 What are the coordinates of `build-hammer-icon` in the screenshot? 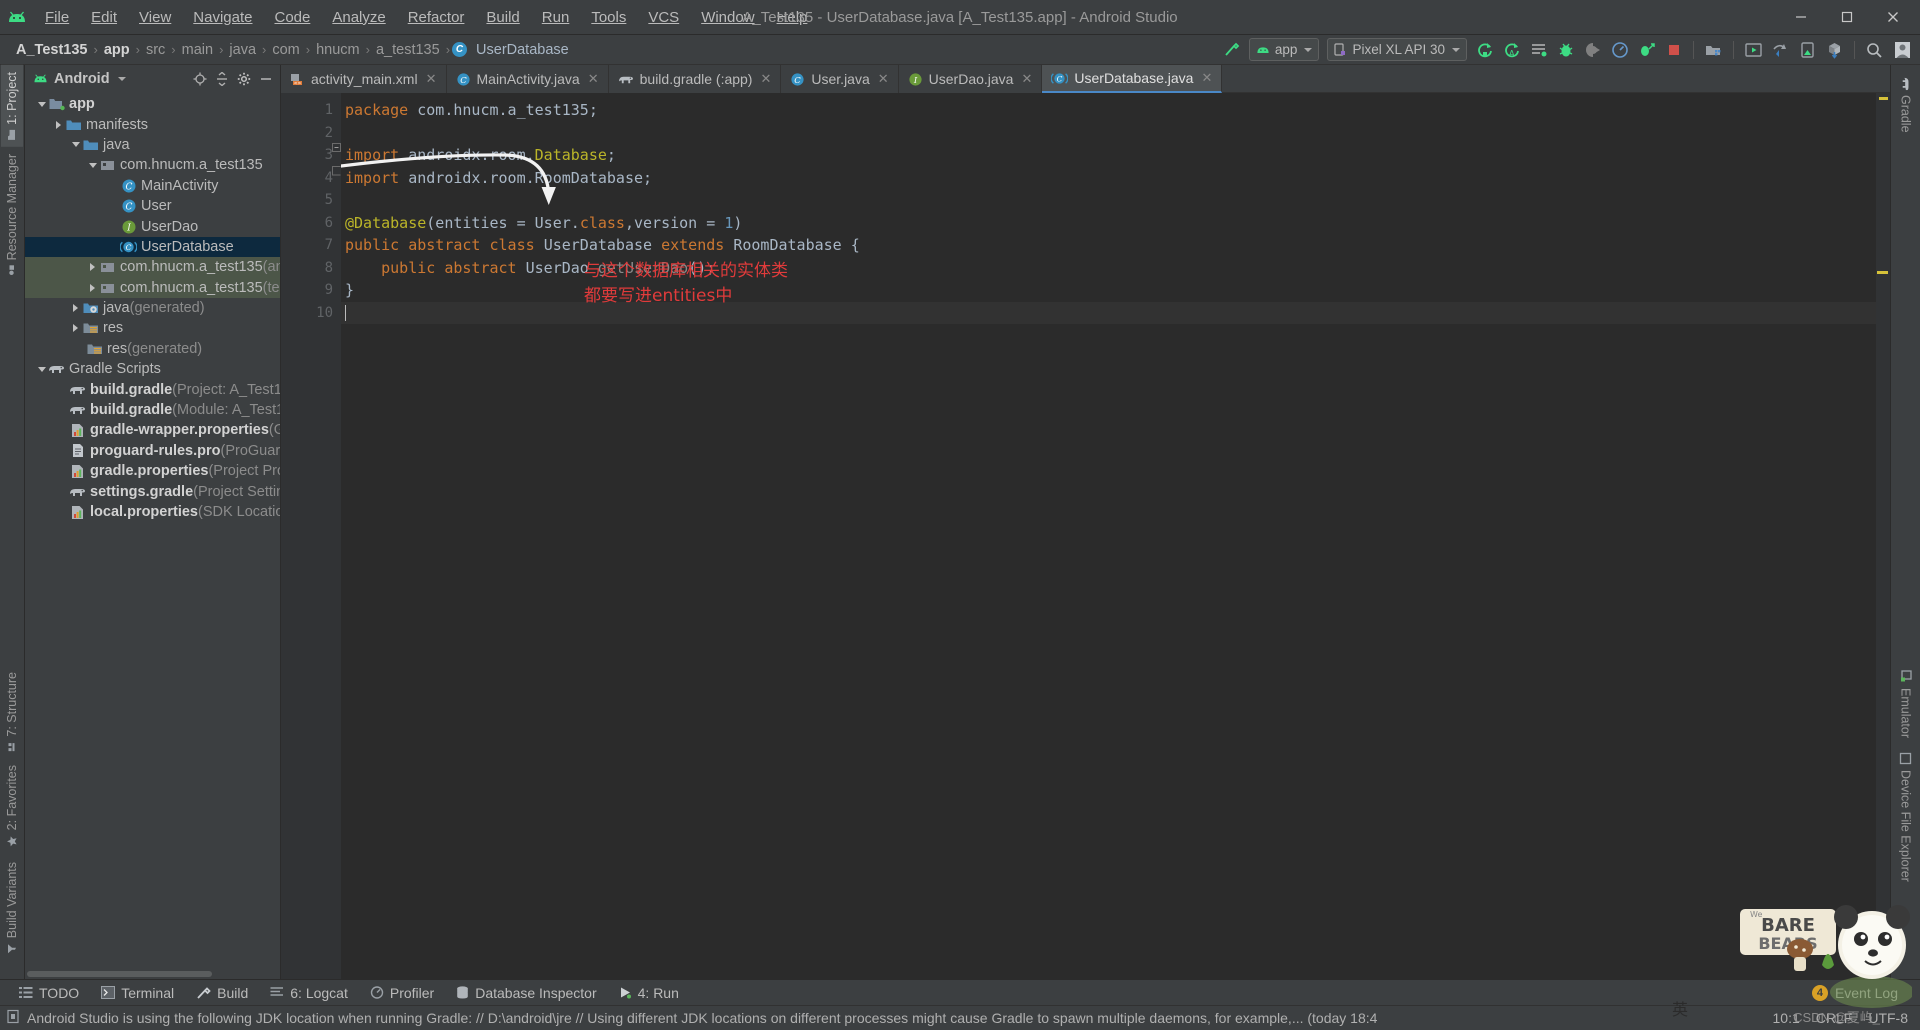 It's located at (1231, 50).